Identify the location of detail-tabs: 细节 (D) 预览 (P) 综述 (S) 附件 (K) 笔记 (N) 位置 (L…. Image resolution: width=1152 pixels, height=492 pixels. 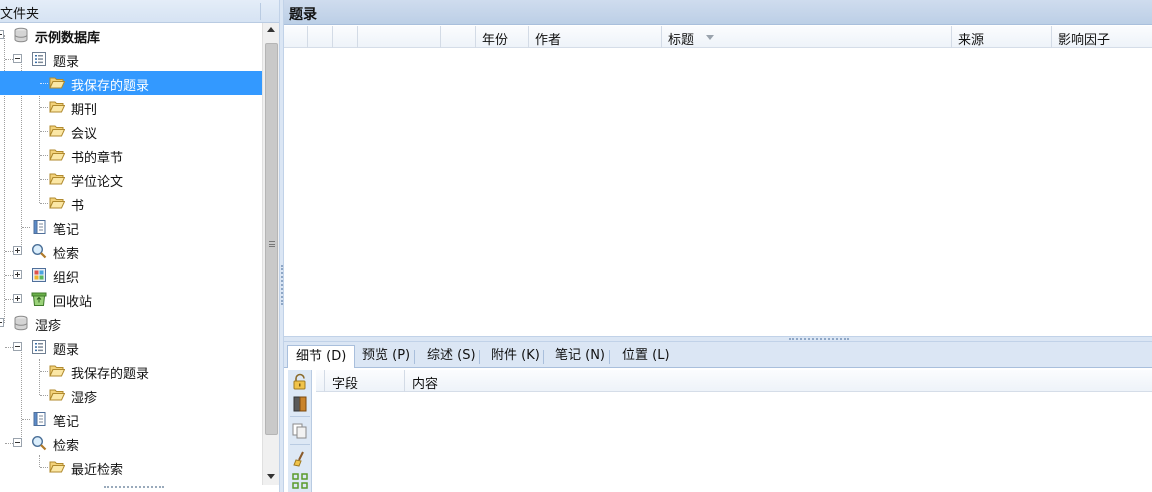
(718, 355).